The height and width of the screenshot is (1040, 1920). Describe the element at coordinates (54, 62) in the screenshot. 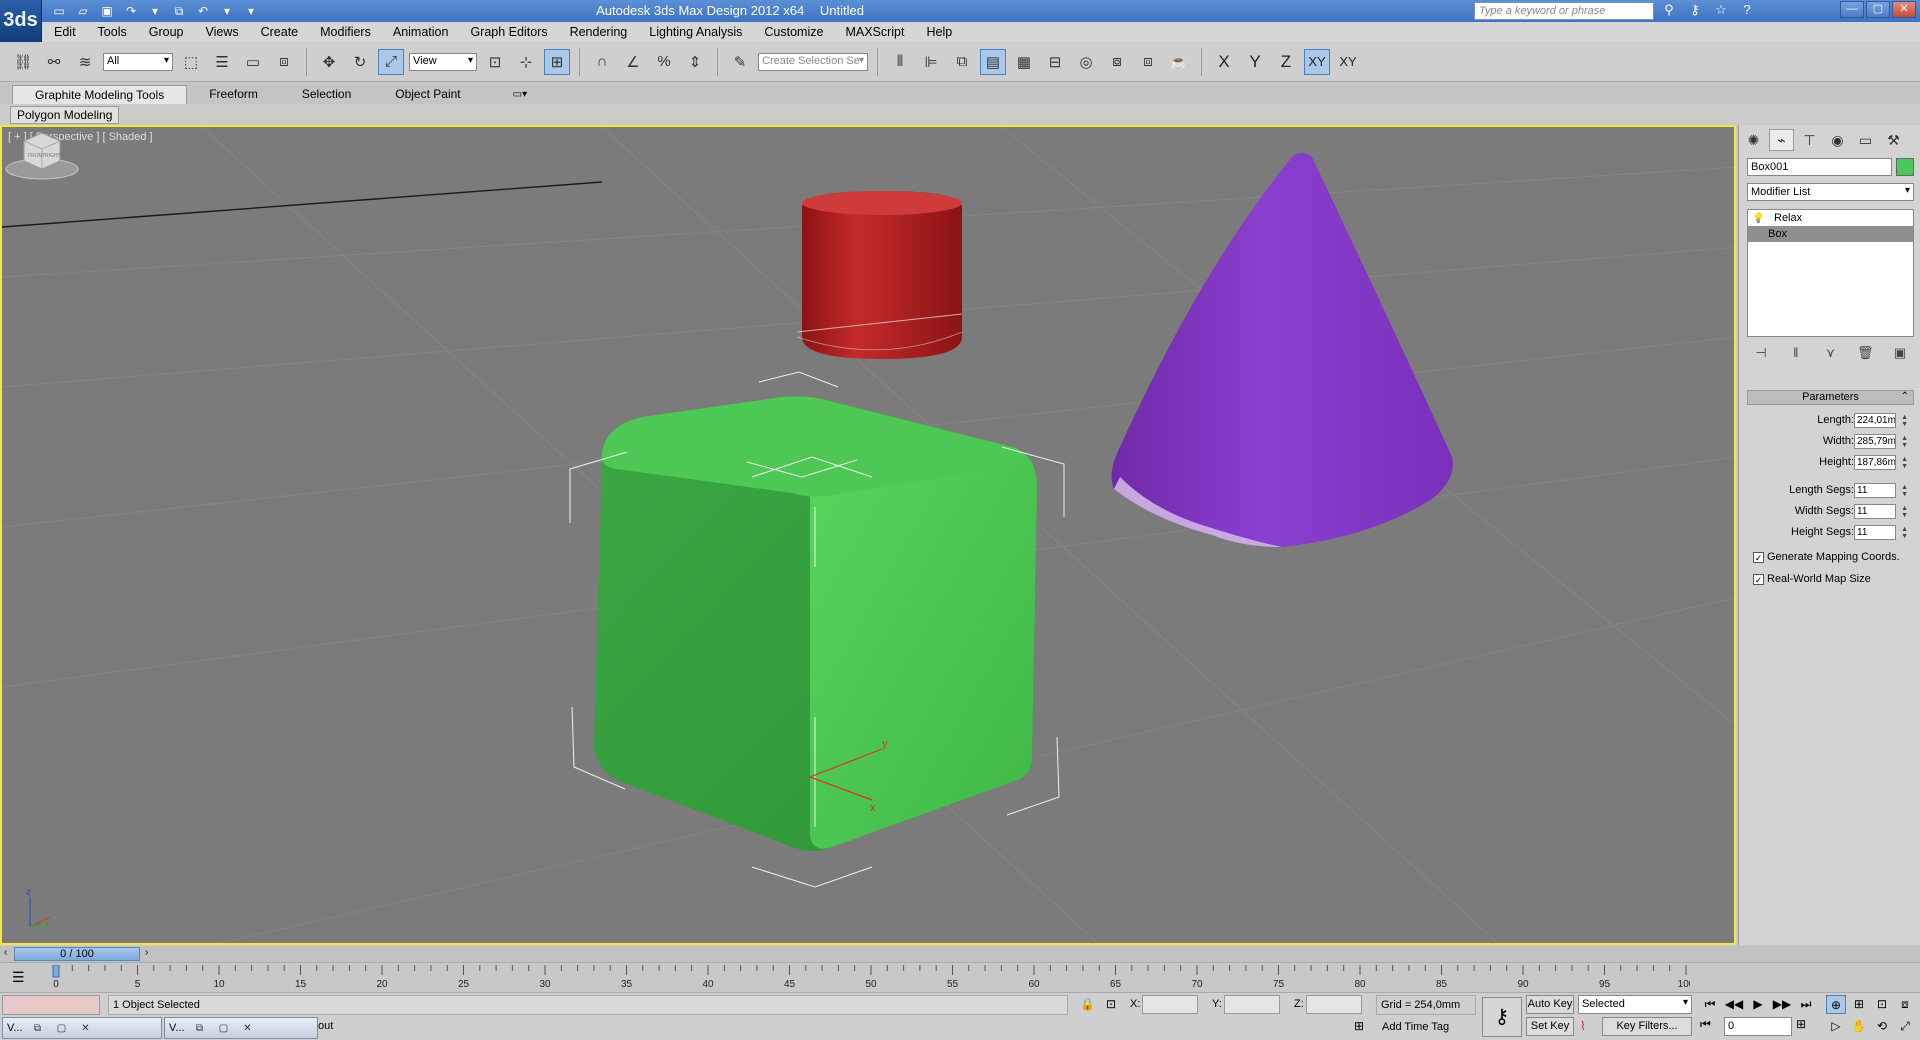

I see `unlink-icon: ⚯` at that location.